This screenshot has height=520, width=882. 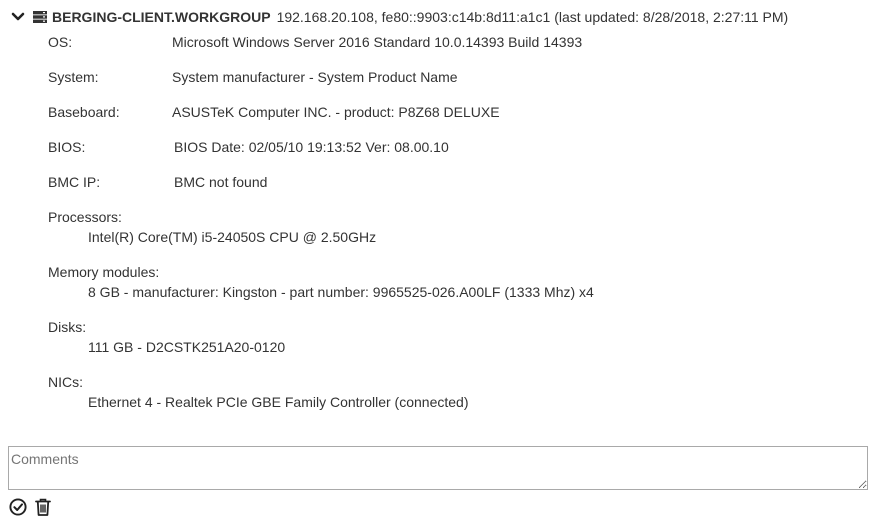 What do you see at coordinates (438, 468) in the screenshot?
I see `comments-field` at bounding box center [438, 468].